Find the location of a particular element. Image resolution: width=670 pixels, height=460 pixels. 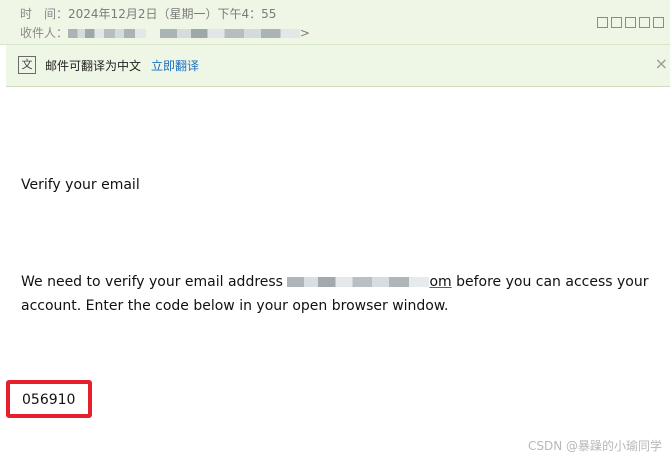

translate-icon: 文 is located at coordinates (27, 65).